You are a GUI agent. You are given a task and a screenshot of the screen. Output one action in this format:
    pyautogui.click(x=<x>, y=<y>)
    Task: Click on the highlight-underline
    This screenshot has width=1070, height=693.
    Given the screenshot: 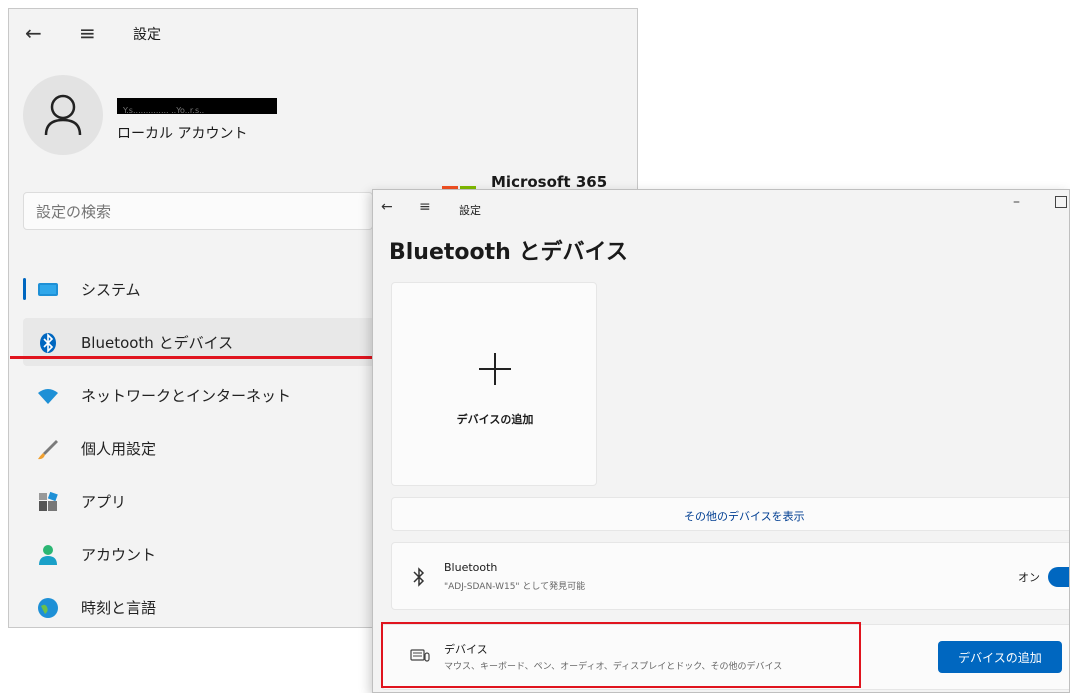 What is the action you would take?
    pyautogui.click(x=192, y=357)
    